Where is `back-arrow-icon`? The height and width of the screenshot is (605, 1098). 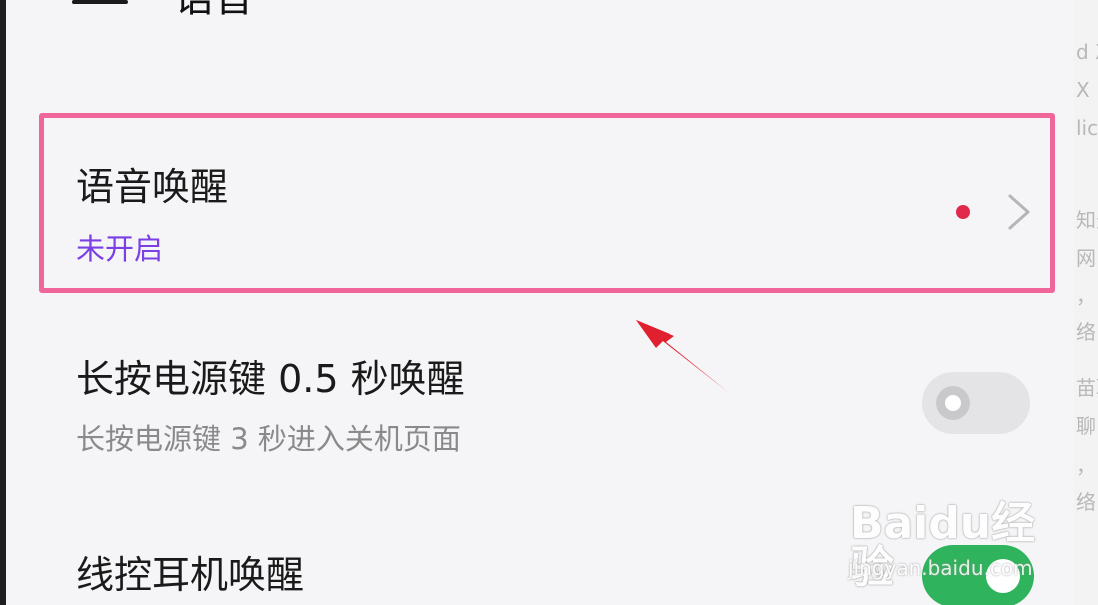 back-arrow-icon is located at coordinates (100, 13).